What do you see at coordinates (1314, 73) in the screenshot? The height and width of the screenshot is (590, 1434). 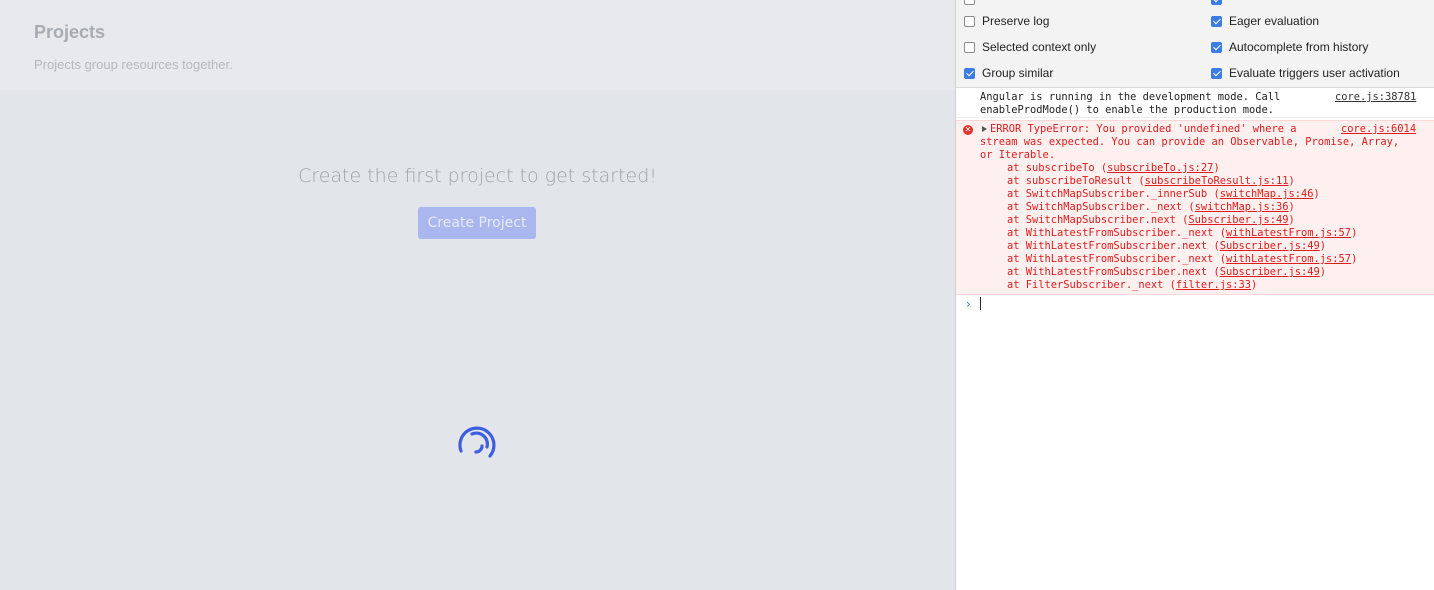 I see `evaluate-triggers-label: Evaluate triggers user activation` at bounding box center [1314, 73].